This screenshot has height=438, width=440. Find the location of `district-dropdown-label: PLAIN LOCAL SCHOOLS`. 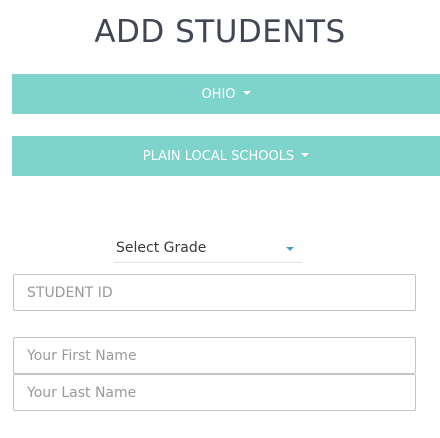

district-dropdown-label: PLAIN LOCAL SCHOOLS is located at coordinates (218, 156).